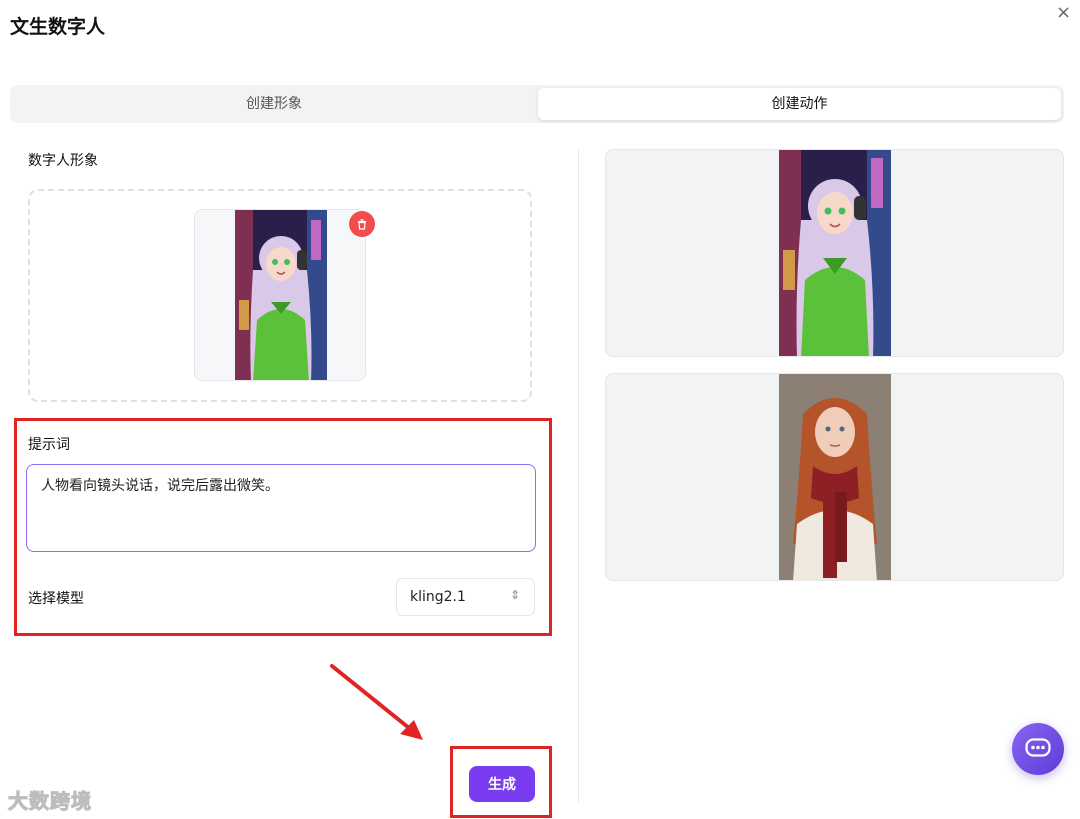 Image resolution: width=1080 pixels, height=819 pixels. I want to click on panel-divider, so click(578, 476).